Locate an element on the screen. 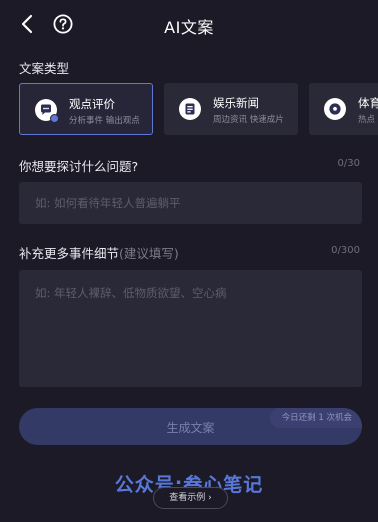 This screenshot has width=378, height=522. question-input is located at coordinates (190, 203).